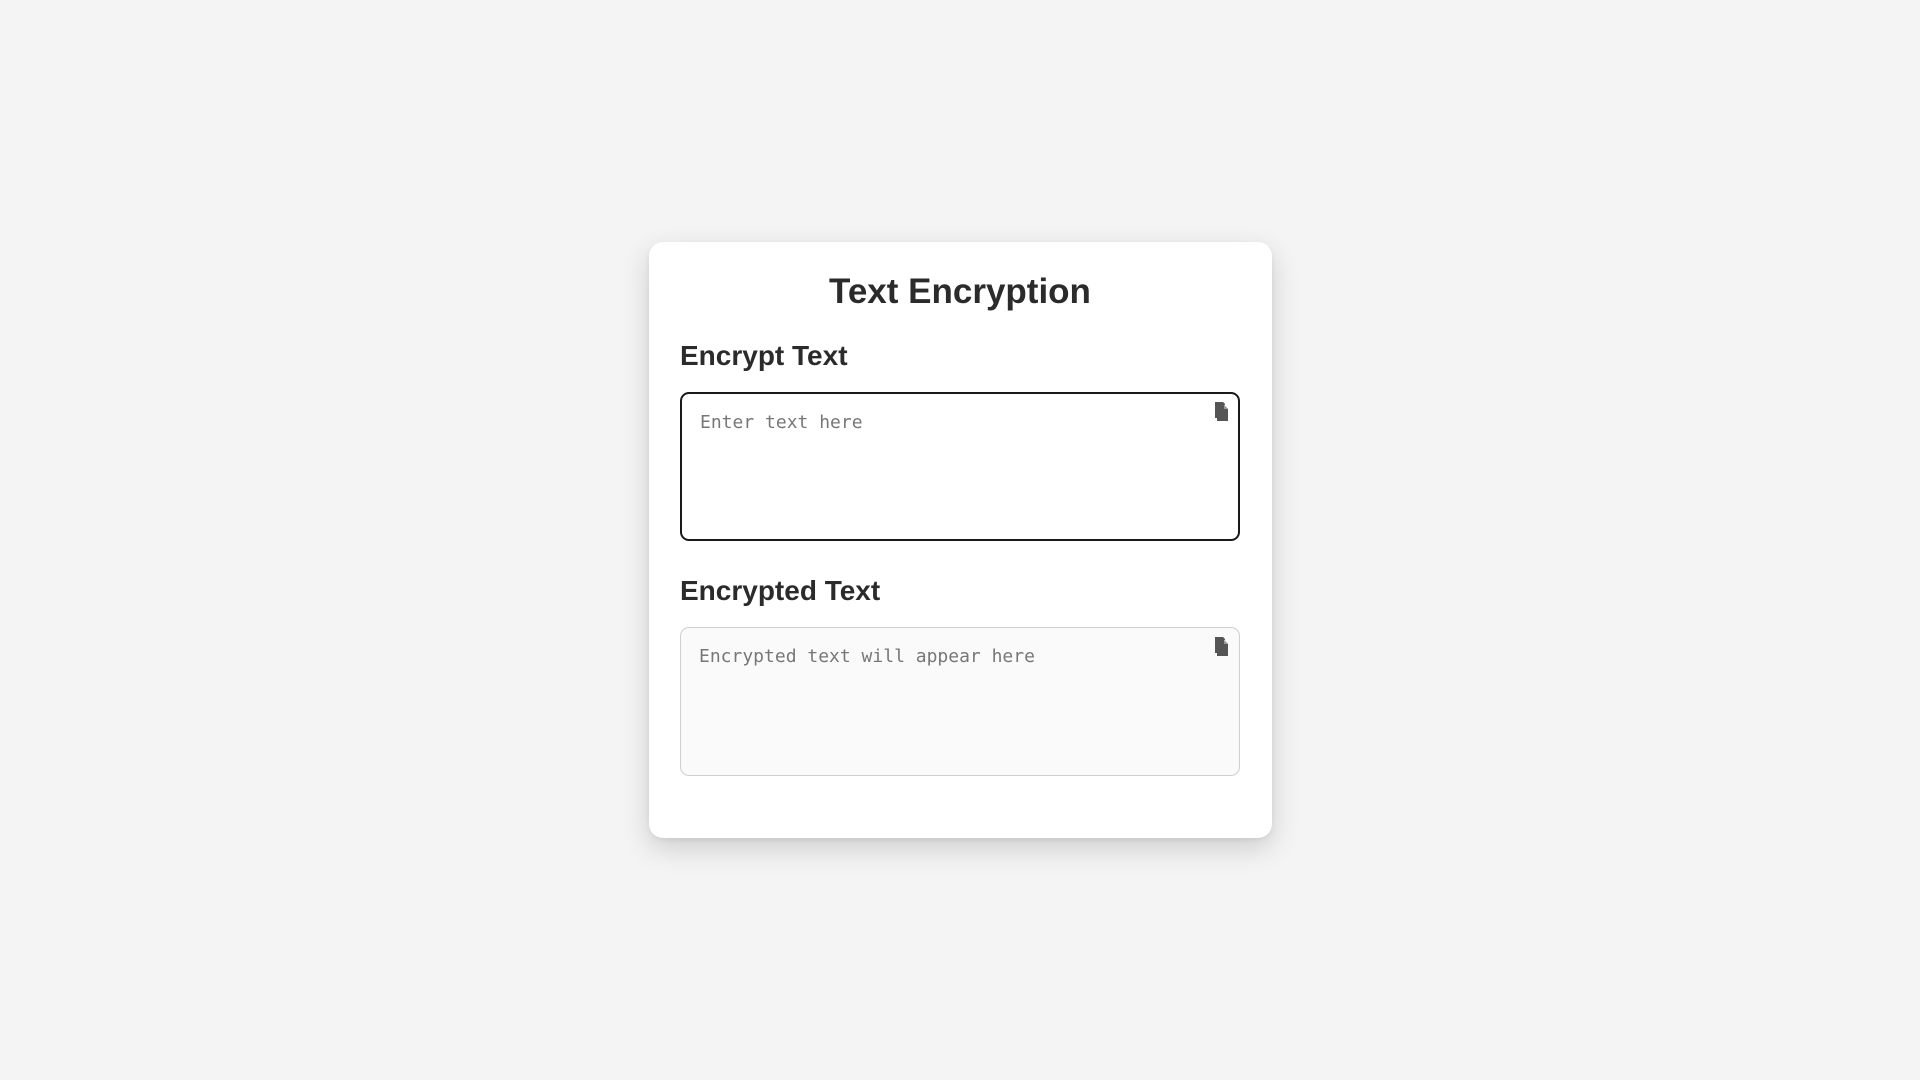 The width and height of the screenshot is (1920, 1080). I want to click on page-title: Text Encryption, so click(960, 291).